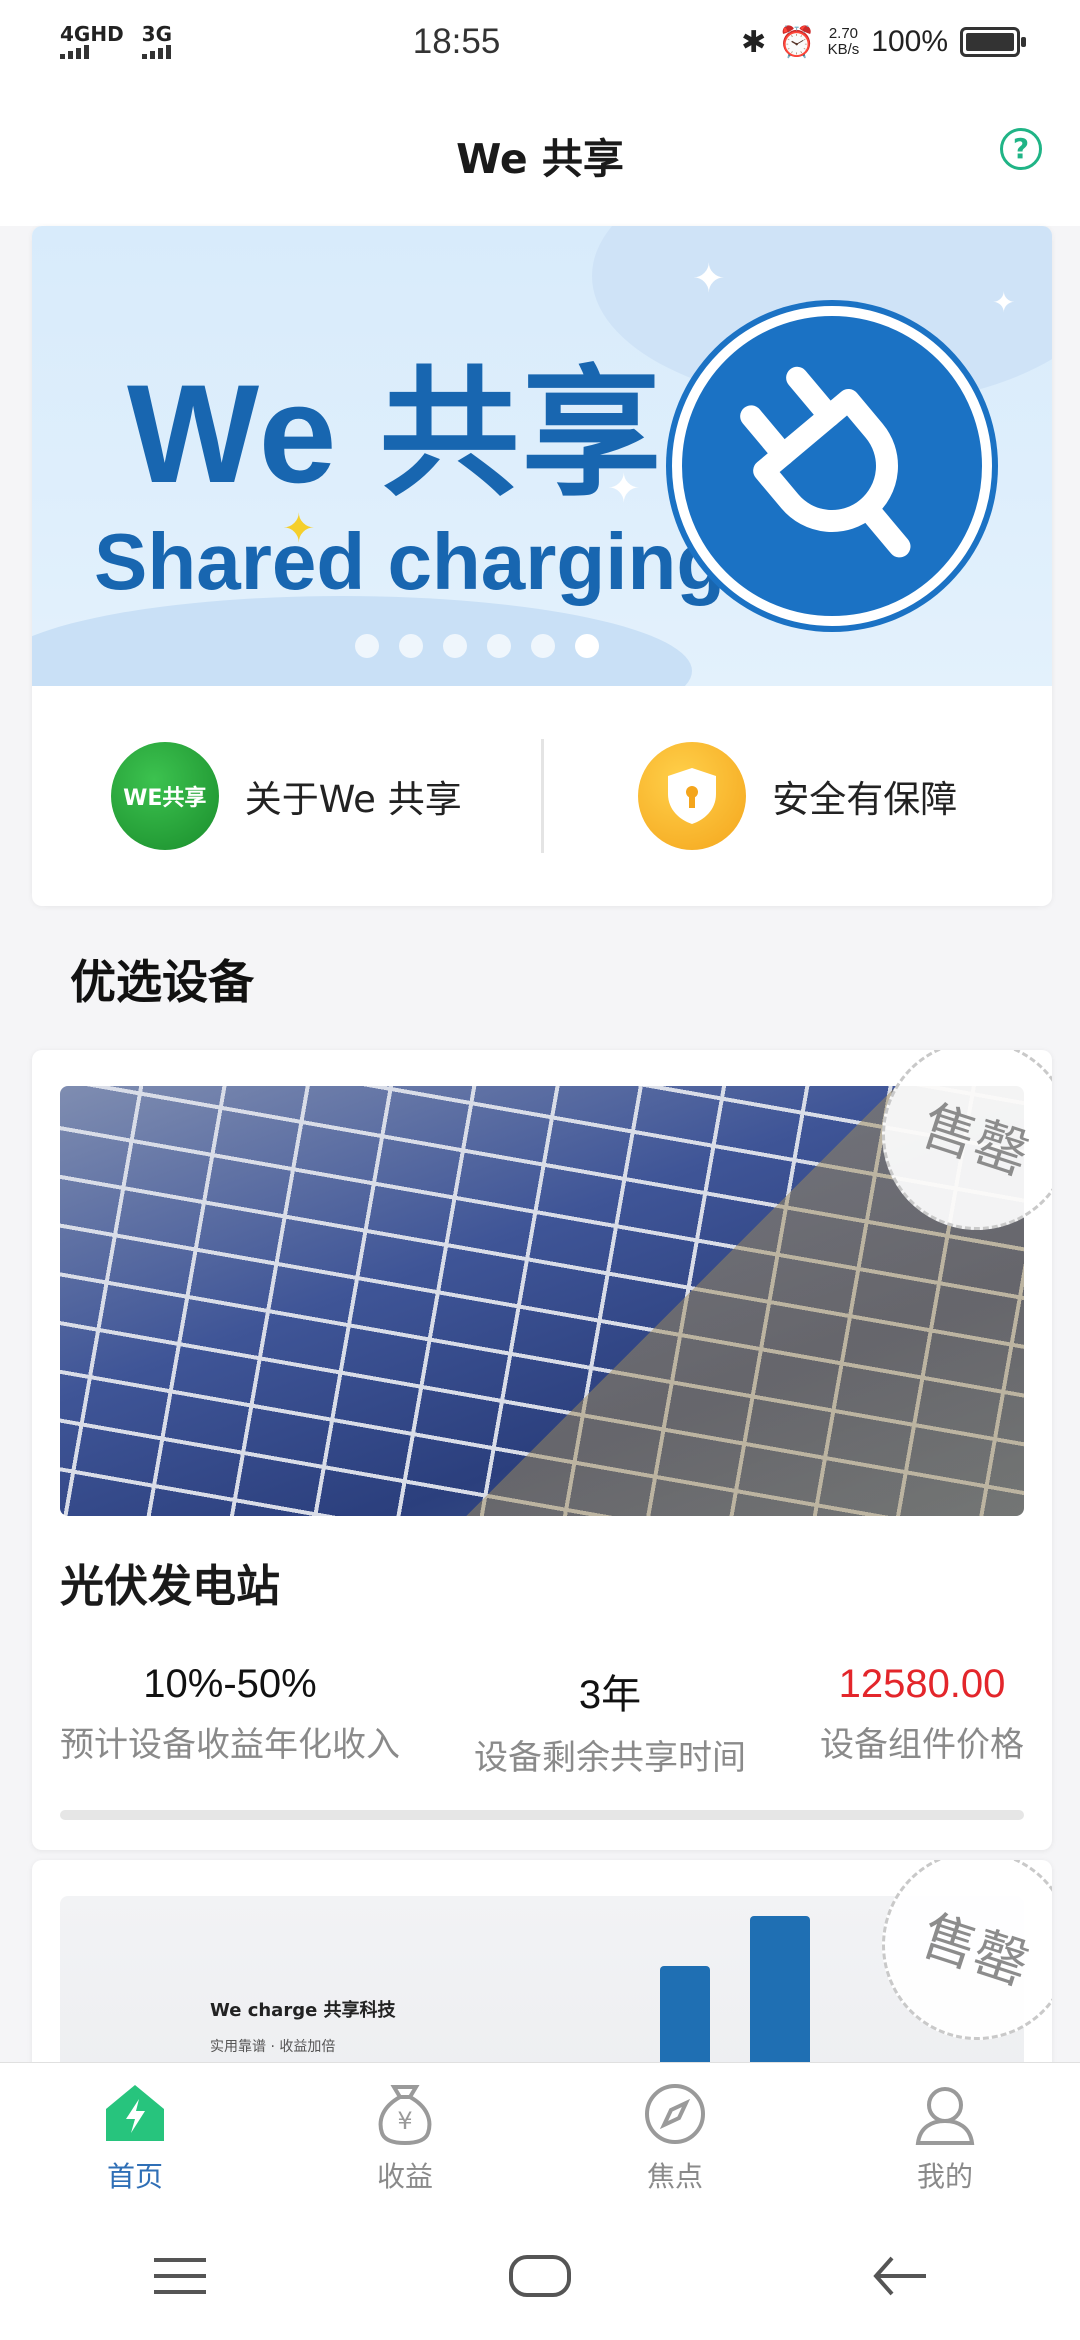 The width and height of the screenshot is (1080, 2340). Describe the element at coordinates (92, 34) in the screenshot. I see `network-type-1: 4GHD` at that location.